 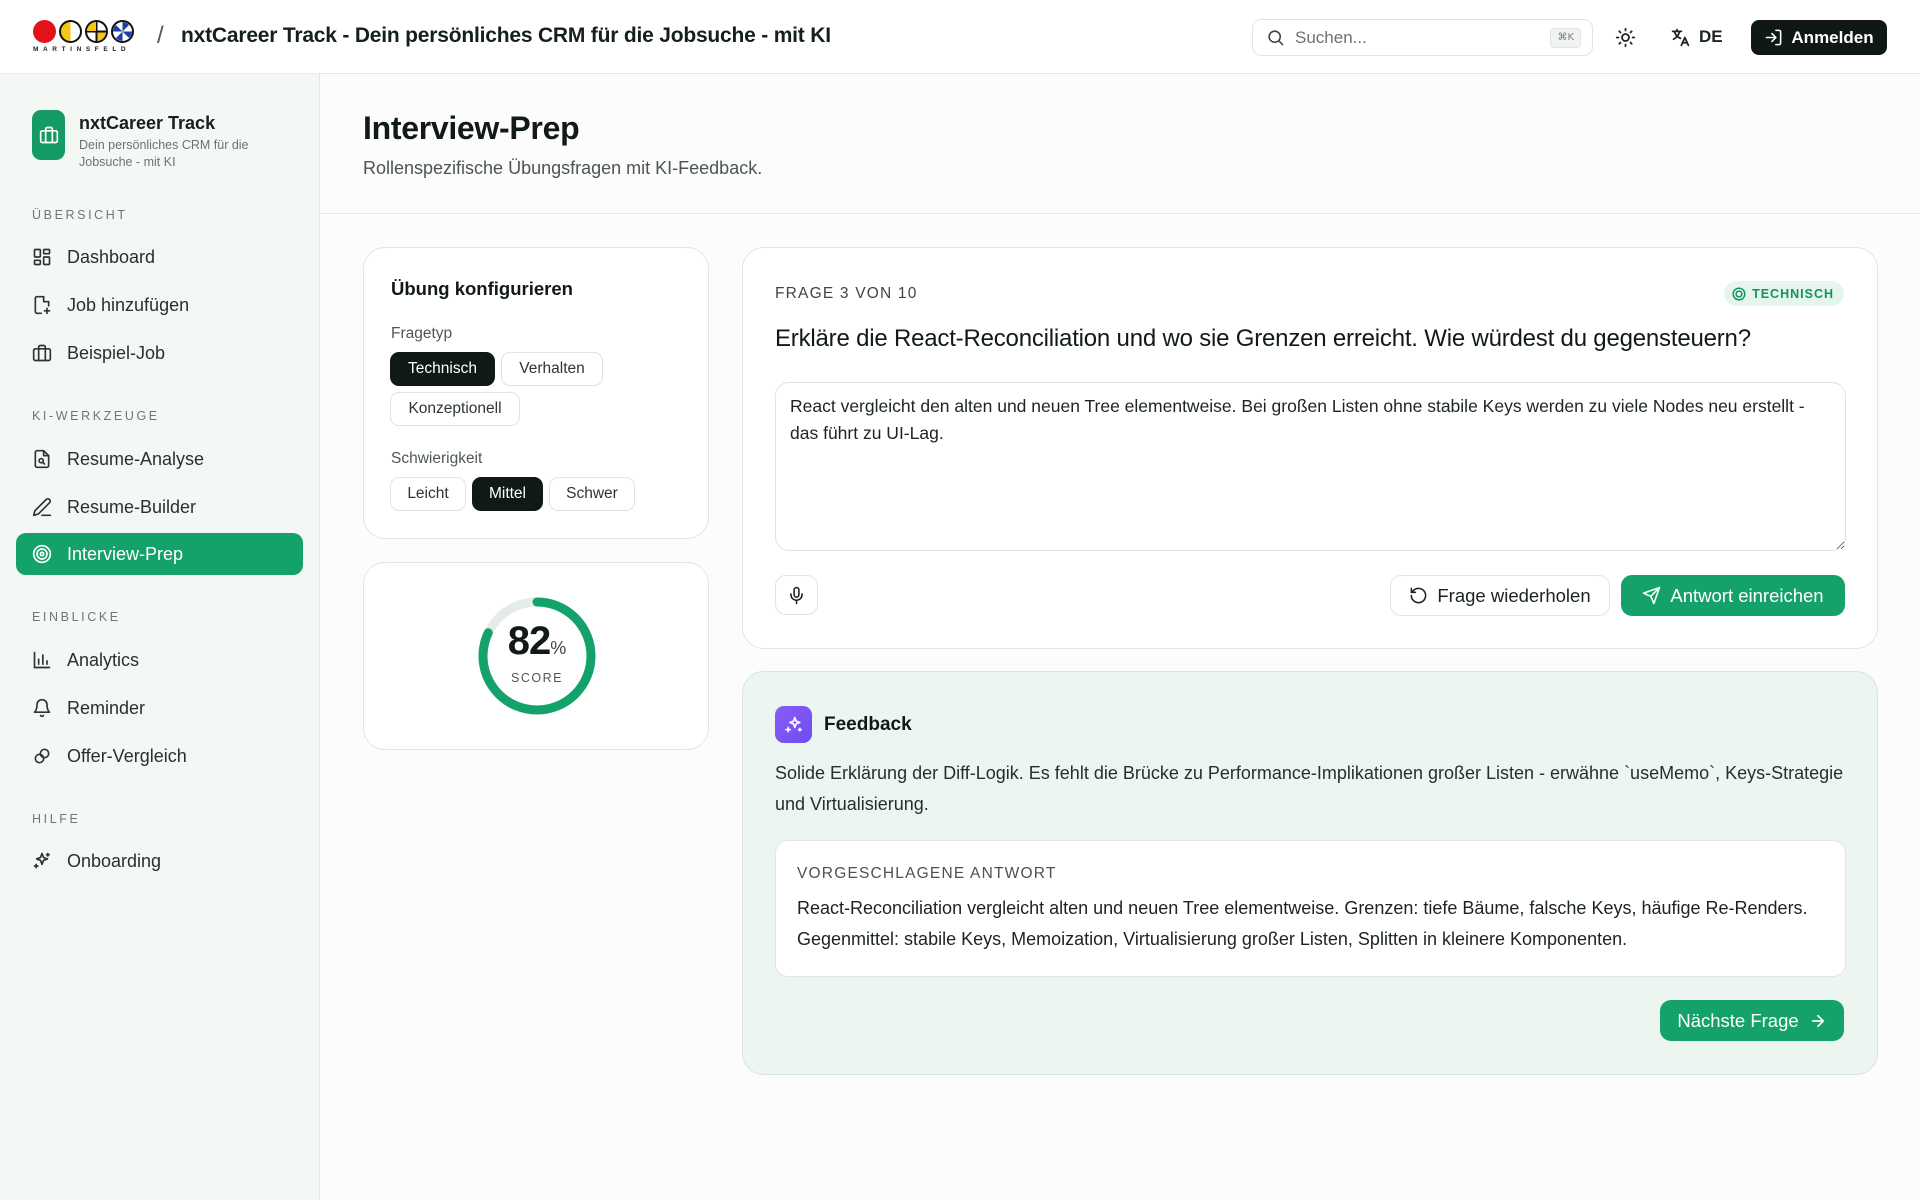 I want to click on bell-icon, so click(x=42, y=708).